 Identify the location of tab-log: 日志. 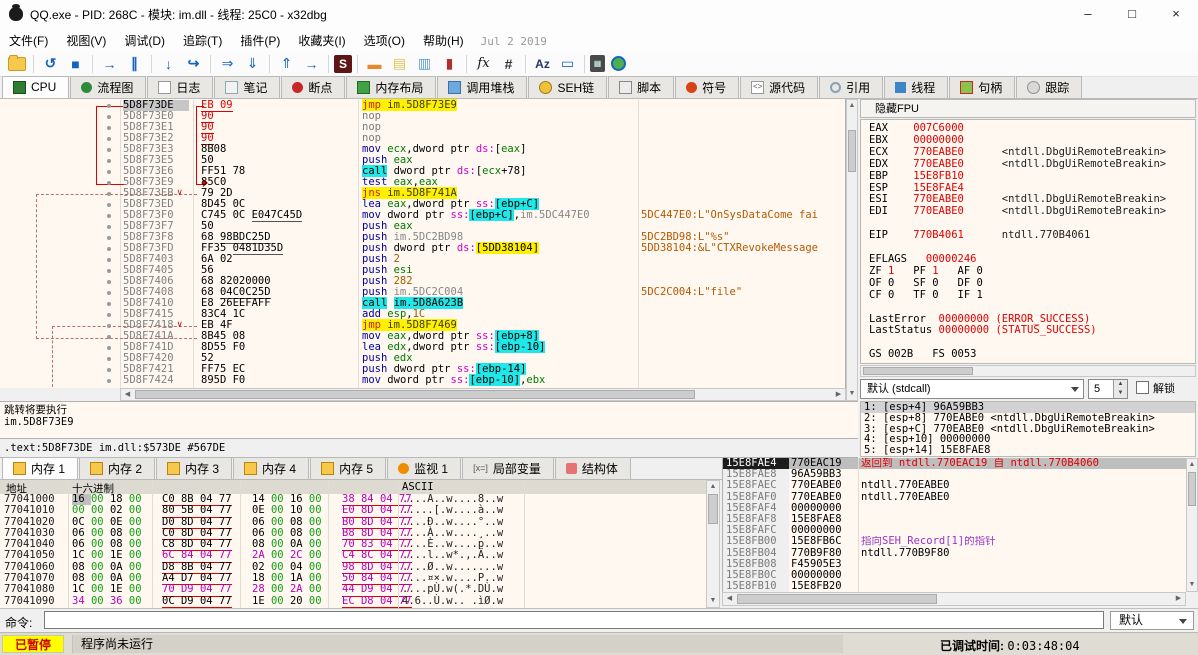
(180, 87).